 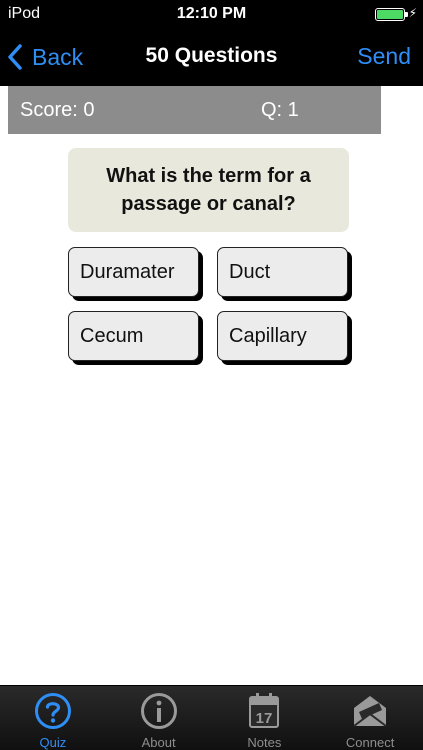 I want to click on answer-button-duct: Duct, so click(x=282, y=272).